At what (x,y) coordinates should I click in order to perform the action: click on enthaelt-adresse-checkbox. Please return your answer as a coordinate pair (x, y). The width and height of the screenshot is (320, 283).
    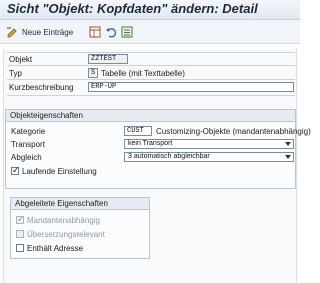
    Looking at the image, I should click on (20, 248).